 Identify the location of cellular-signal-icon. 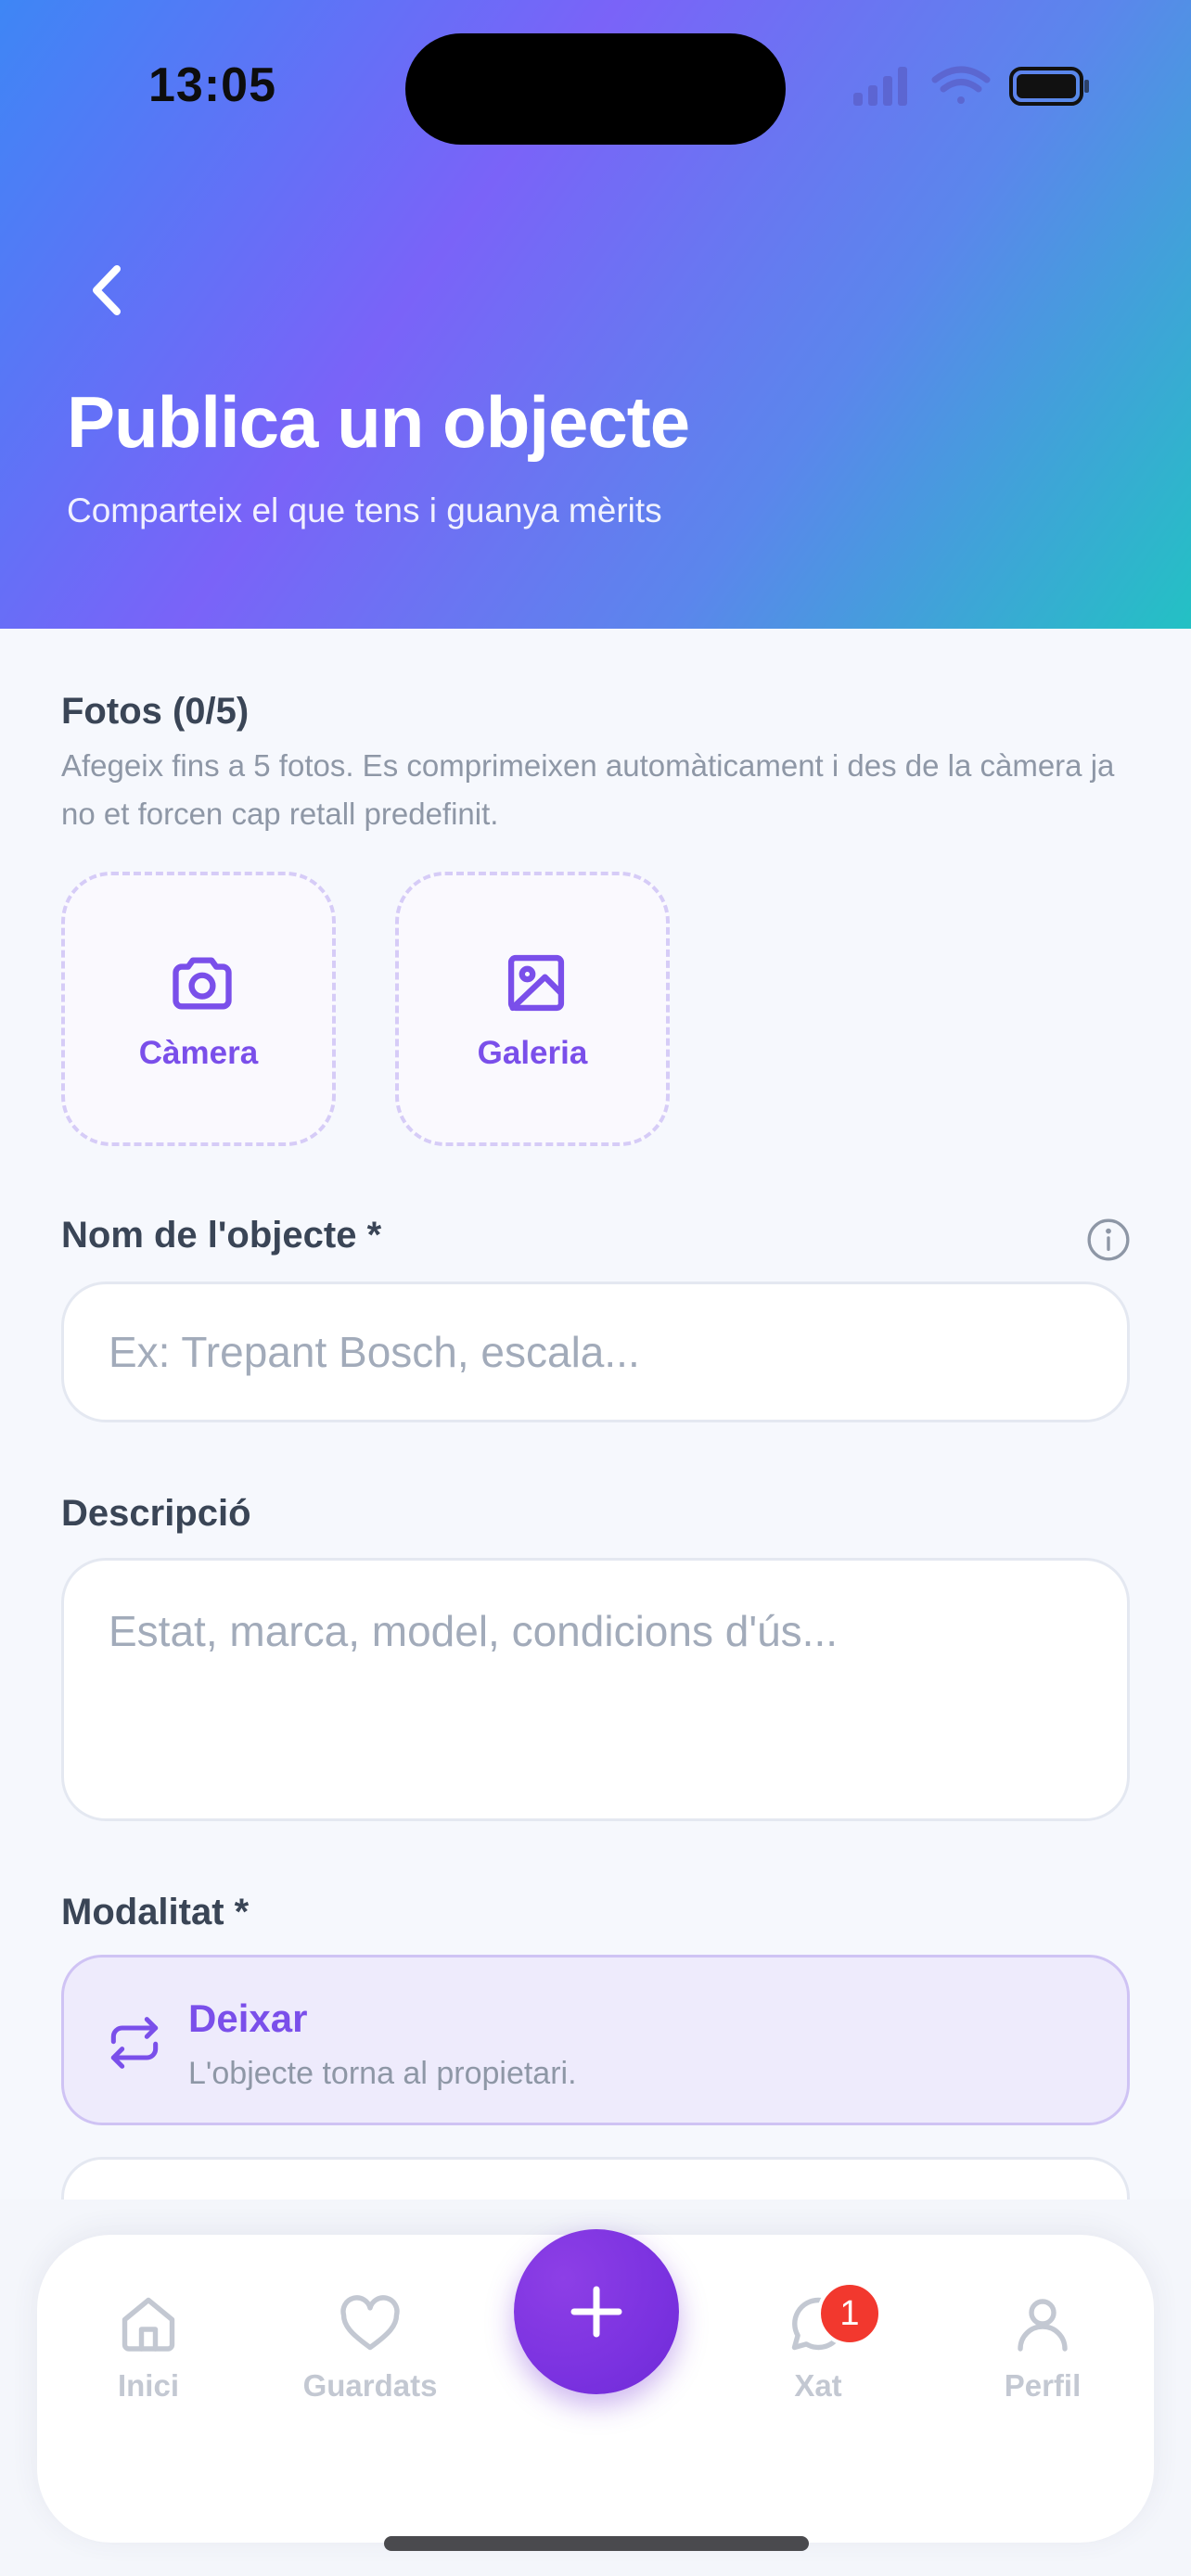
(880, 87).